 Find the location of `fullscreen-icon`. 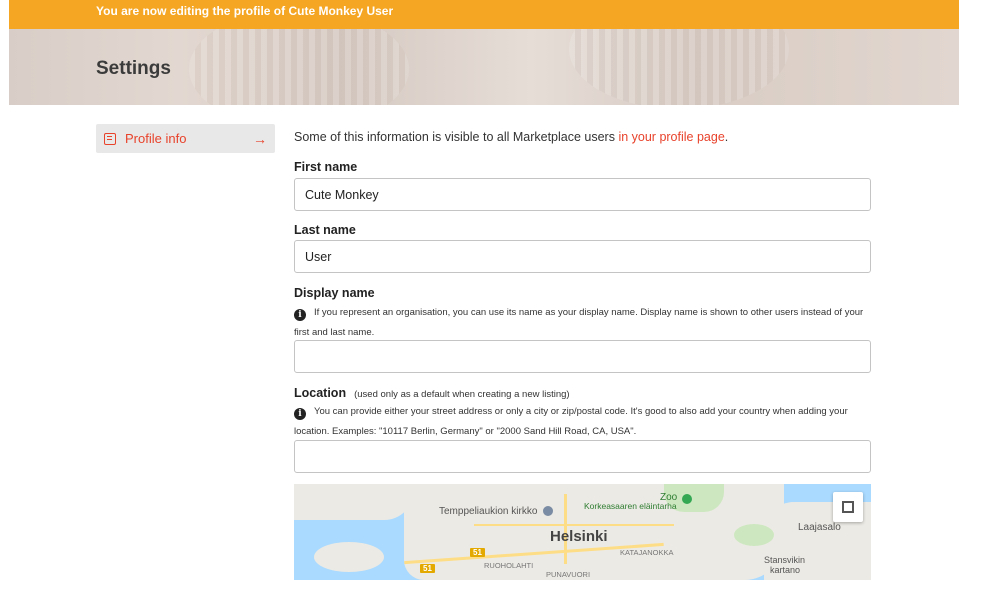

fullscreen-icon is located at coordinates (851, 510).